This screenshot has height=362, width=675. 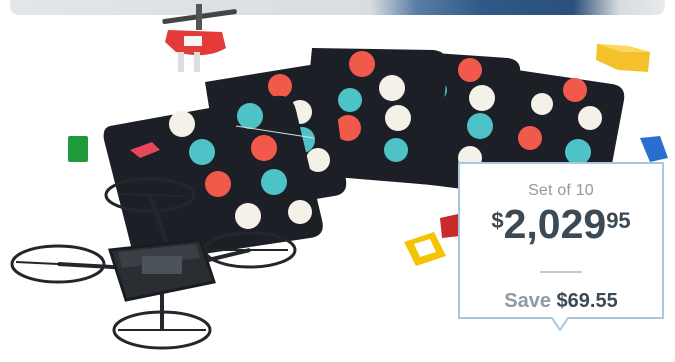 What do you see at coordinates (654, 149) in the screenshot?
I see `blue-toy-block` at bounding box center [654, 149].